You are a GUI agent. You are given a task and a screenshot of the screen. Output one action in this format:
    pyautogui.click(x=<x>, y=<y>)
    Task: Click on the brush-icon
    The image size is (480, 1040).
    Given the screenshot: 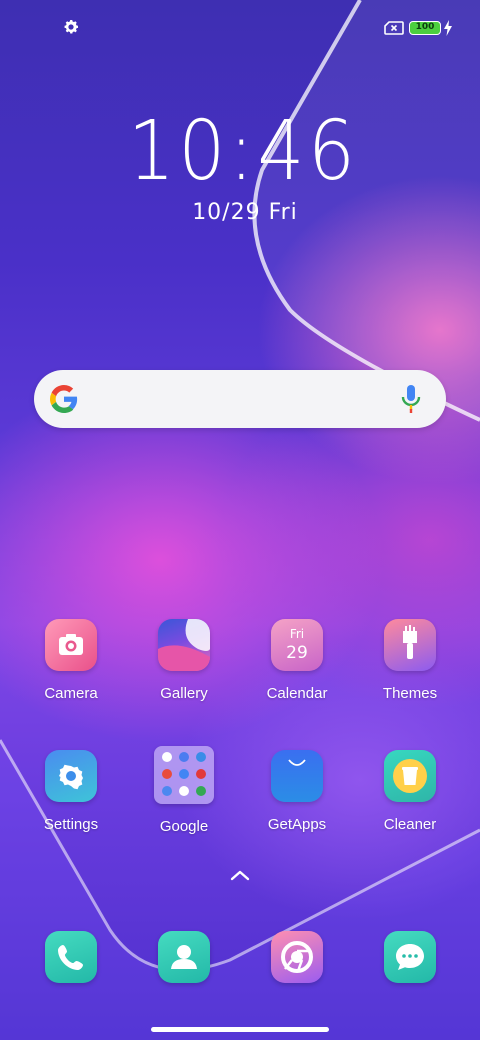 What is the action you would take?
    pyautogui.click(x=410, y=645)
    